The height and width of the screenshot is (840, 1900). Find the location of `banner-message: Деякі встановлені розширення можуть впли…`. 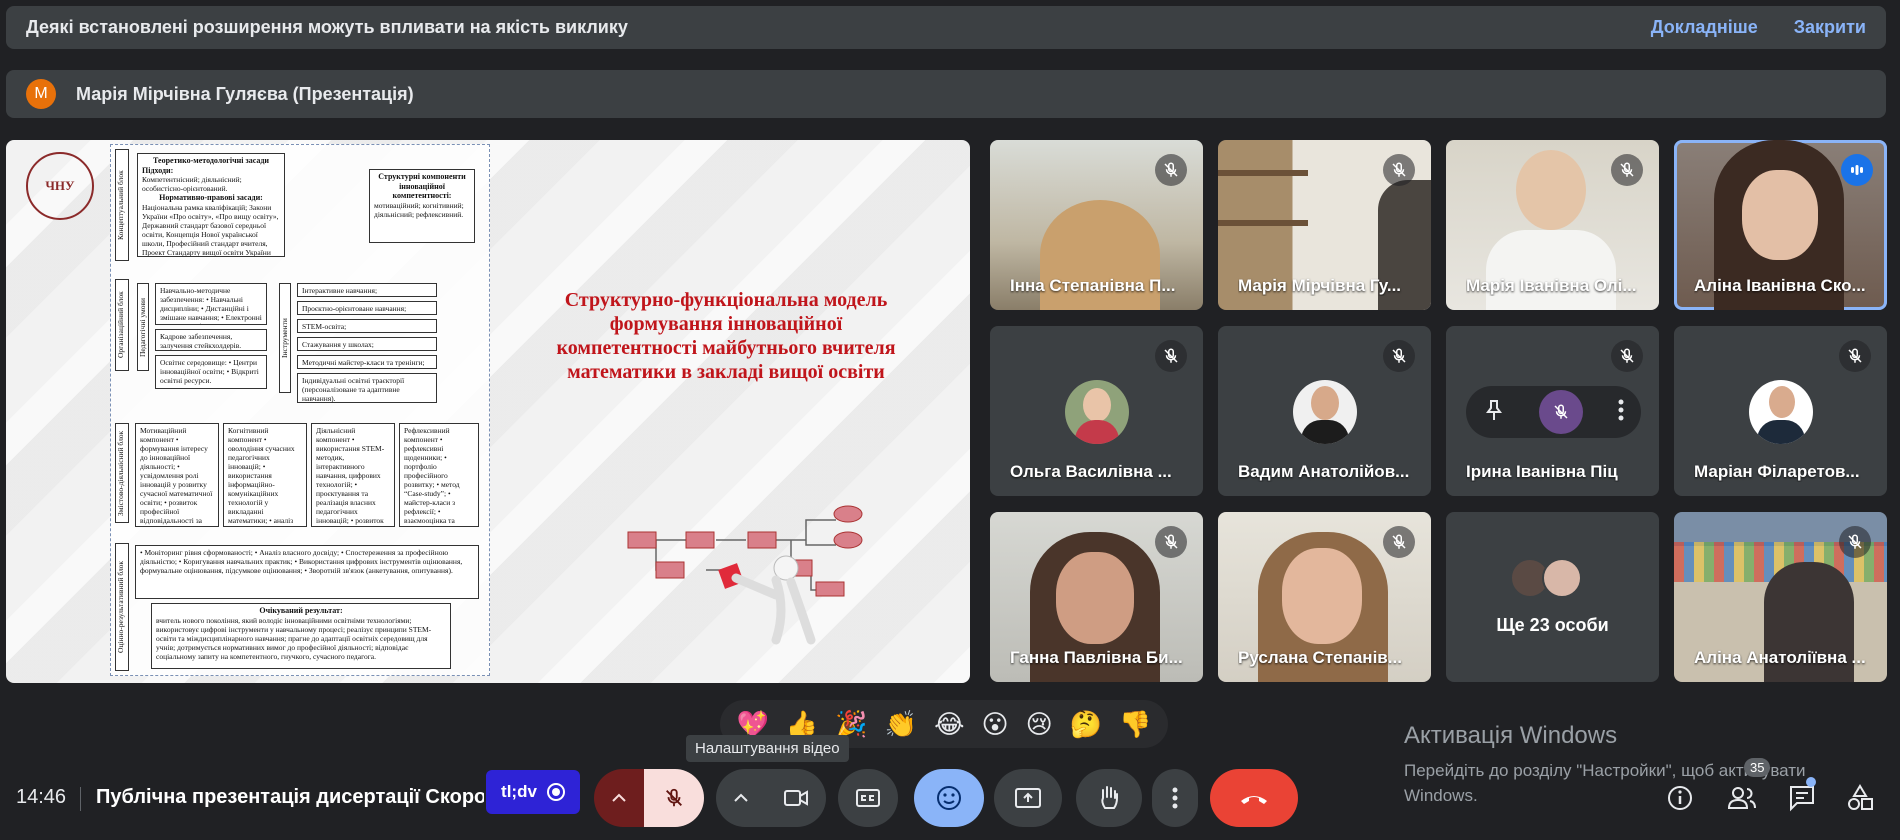

banner-message: Деякі встановлені розширення можуть впли… is located at coordinates (327, 27).